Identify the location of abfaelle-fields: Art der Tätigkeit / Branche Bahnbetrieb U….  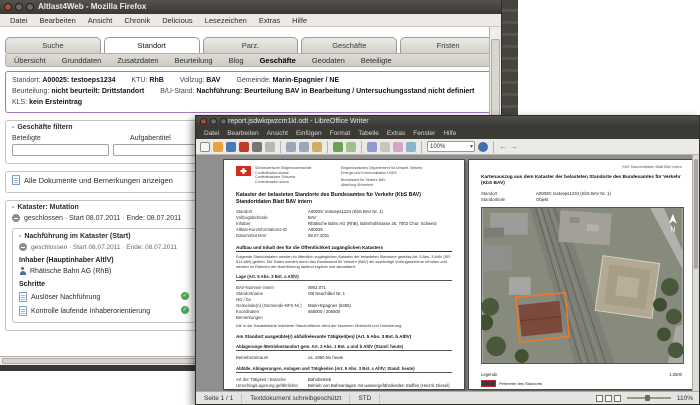
(343, 383).